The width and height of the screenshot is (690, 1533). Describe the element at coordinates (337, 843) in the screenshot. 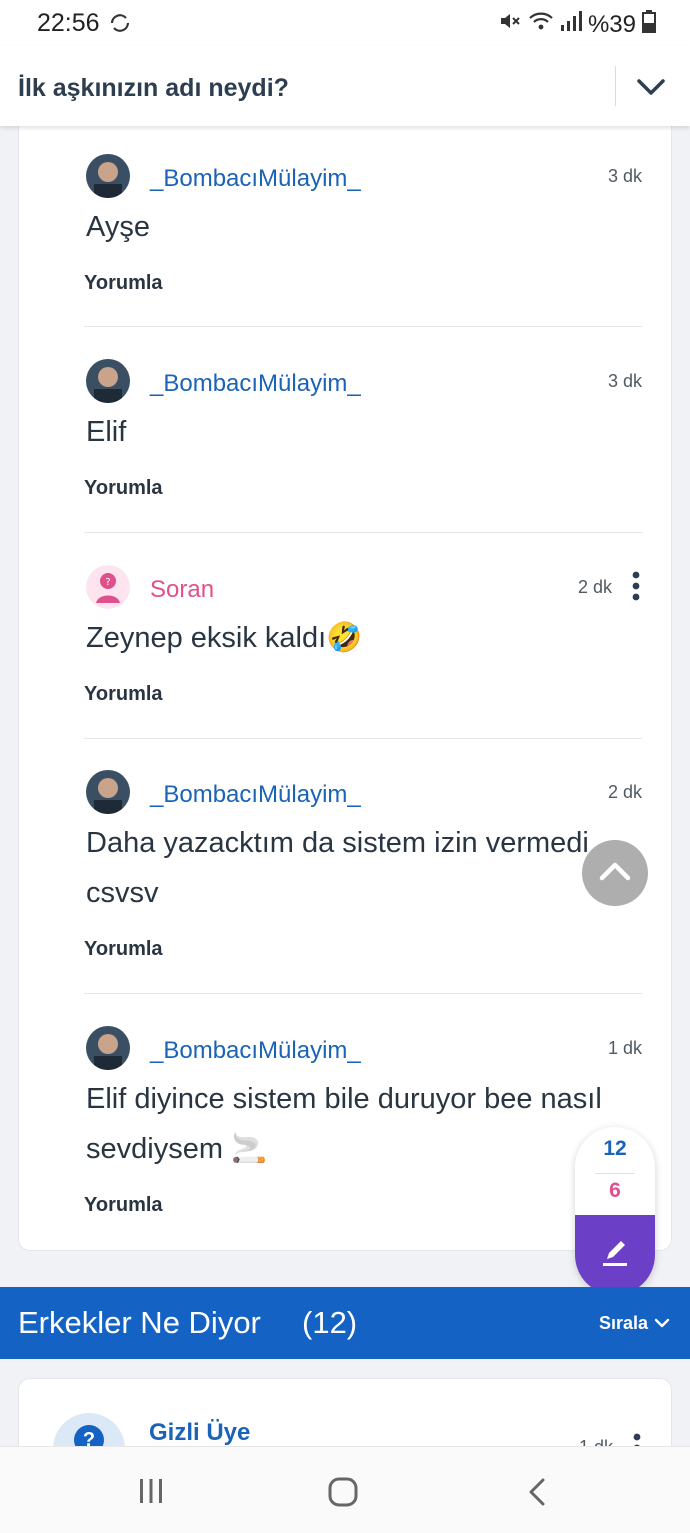

I see `comment-text-line-1: Daha yazacktım da sistem izin vermedi` at that location.